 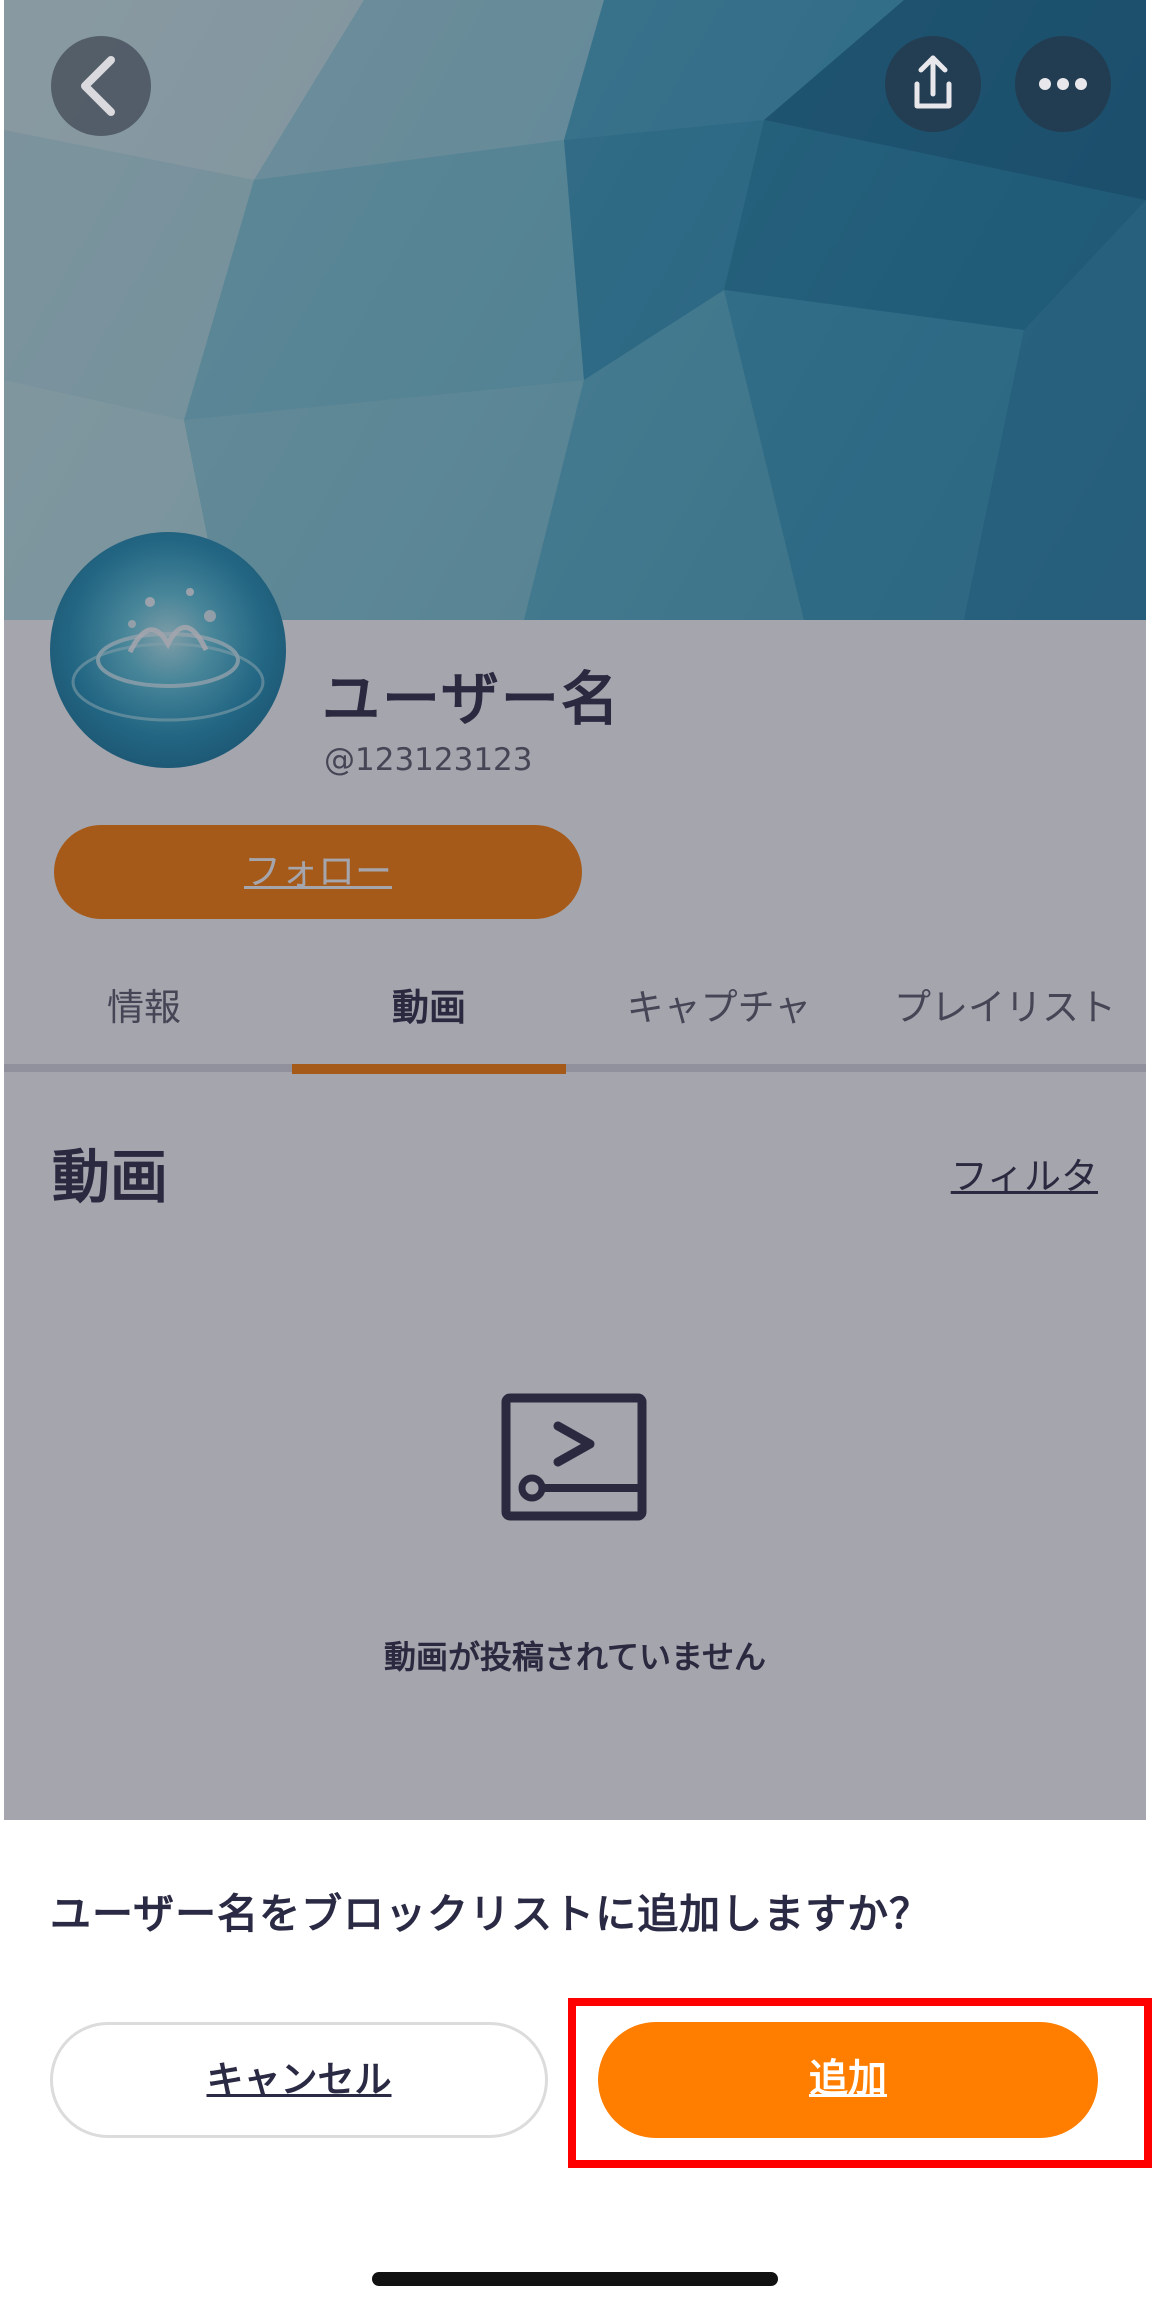 I want to click on more-dots-icon, so click(x=1063, y=84).